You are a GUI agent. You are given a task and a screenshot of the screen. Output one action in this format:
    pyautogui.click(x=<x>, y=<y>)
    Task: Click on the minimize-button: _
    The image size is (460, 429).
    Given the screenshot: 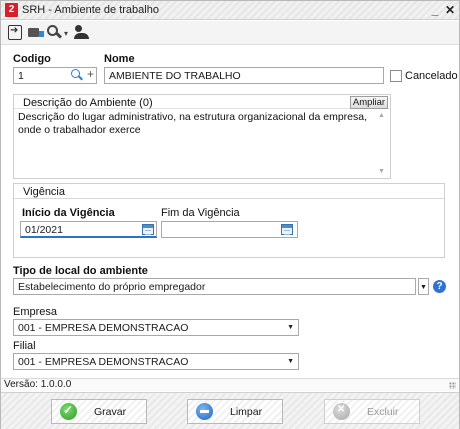 What is the action you would take?
    pyautogui.click(x=435, y=10)
    